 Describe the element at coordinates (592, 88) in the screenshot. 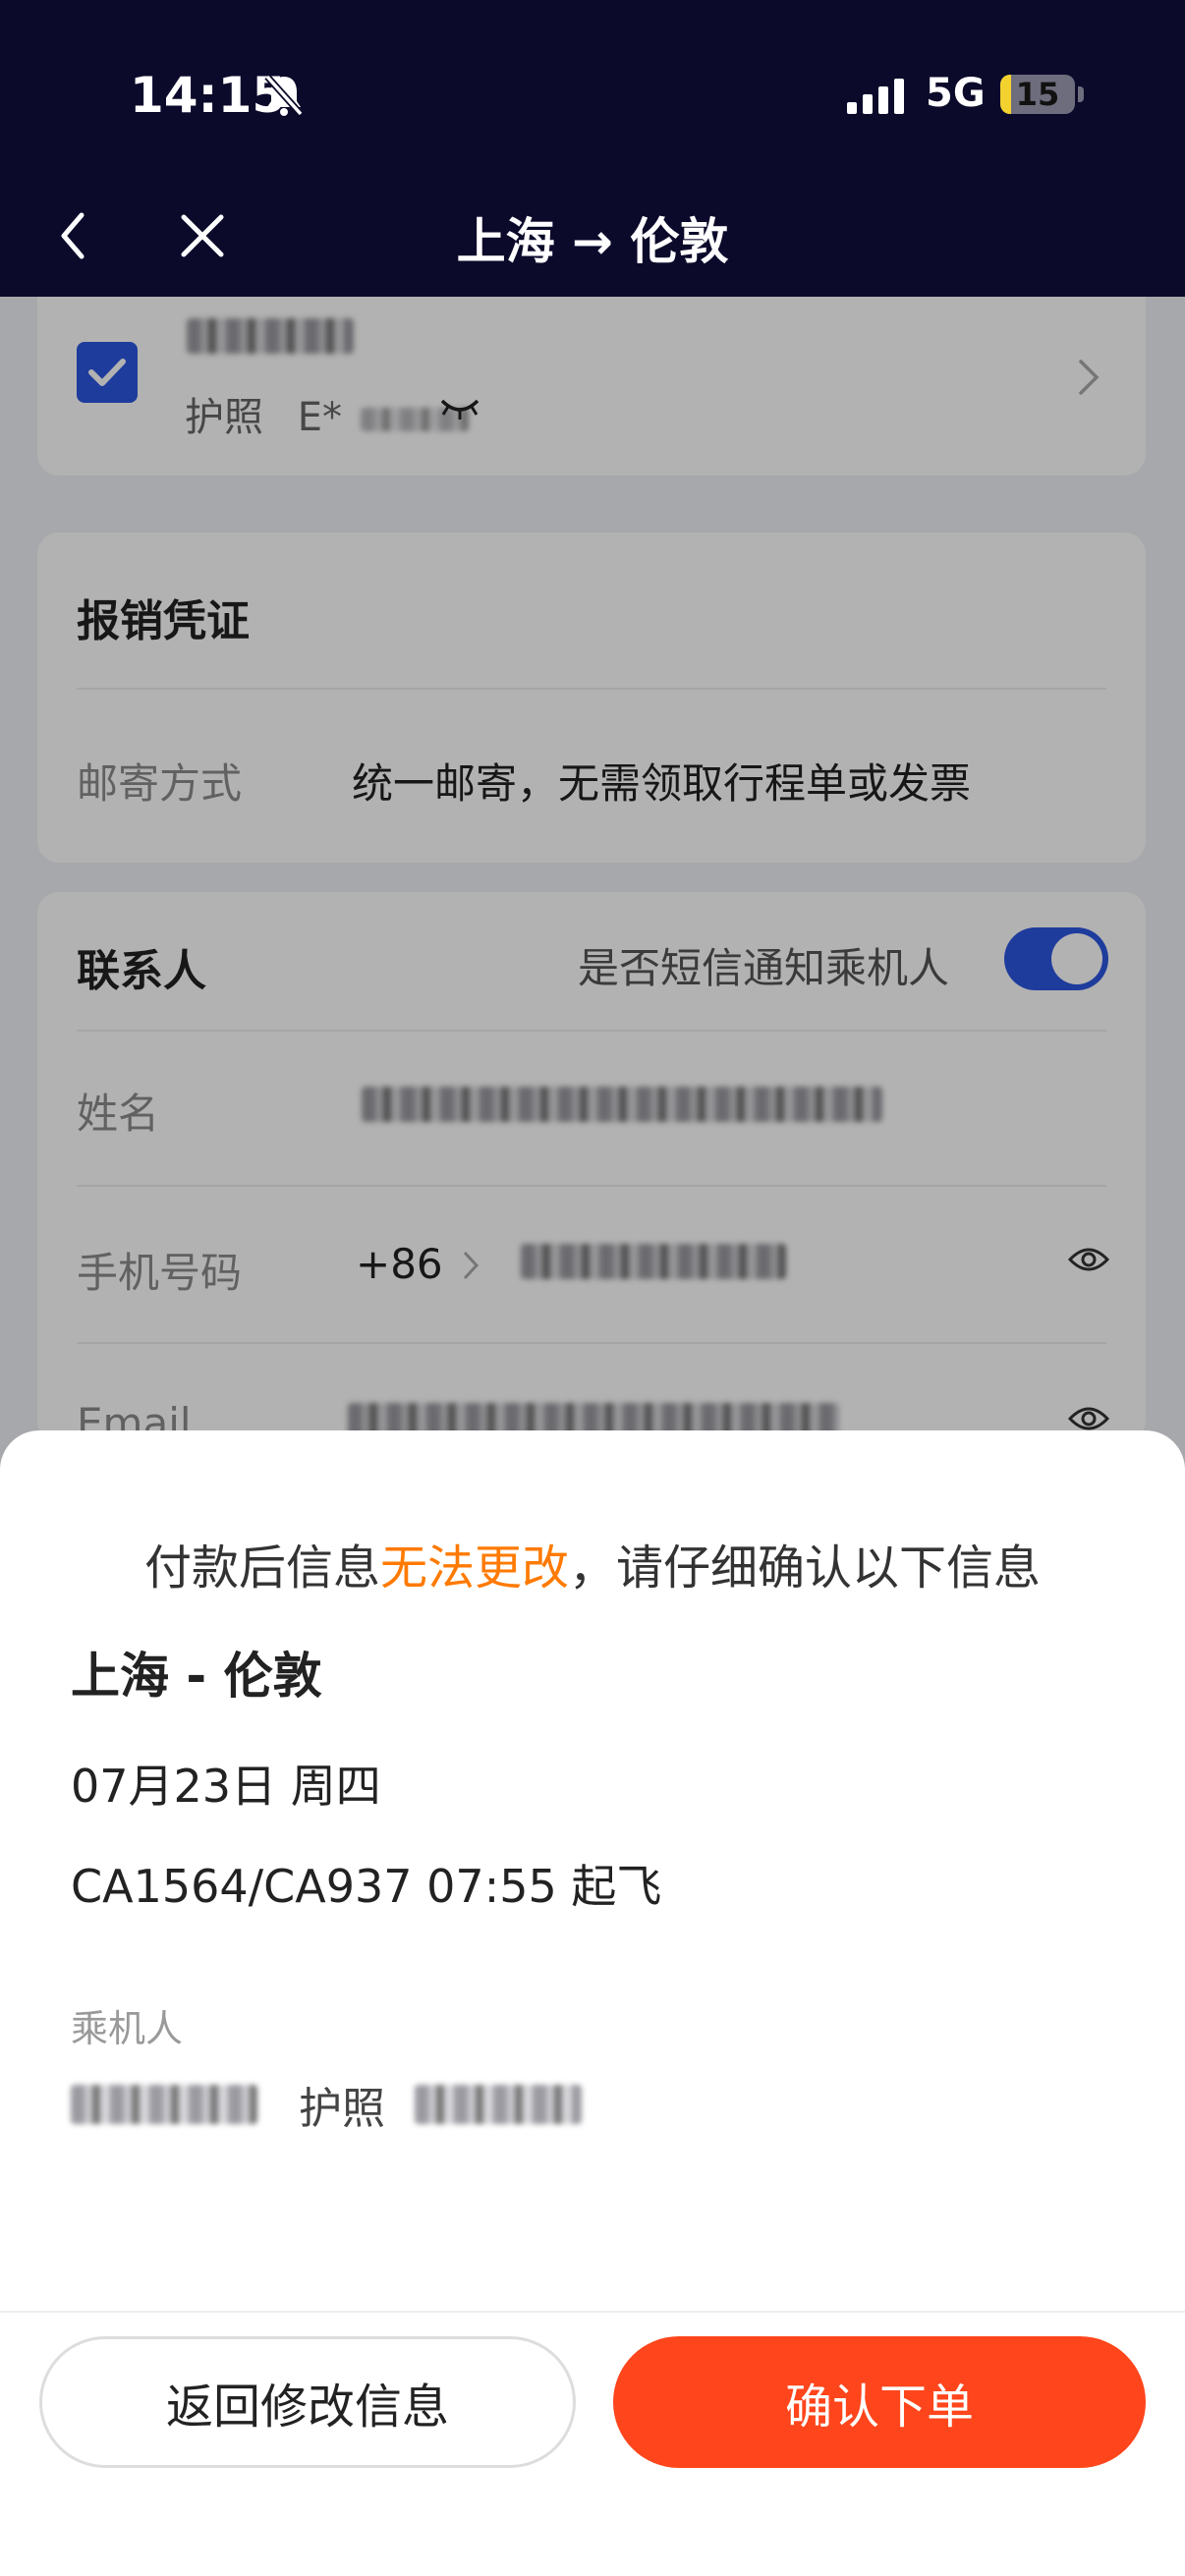

I see `status-bar: 14:15 5G 15` at that location.